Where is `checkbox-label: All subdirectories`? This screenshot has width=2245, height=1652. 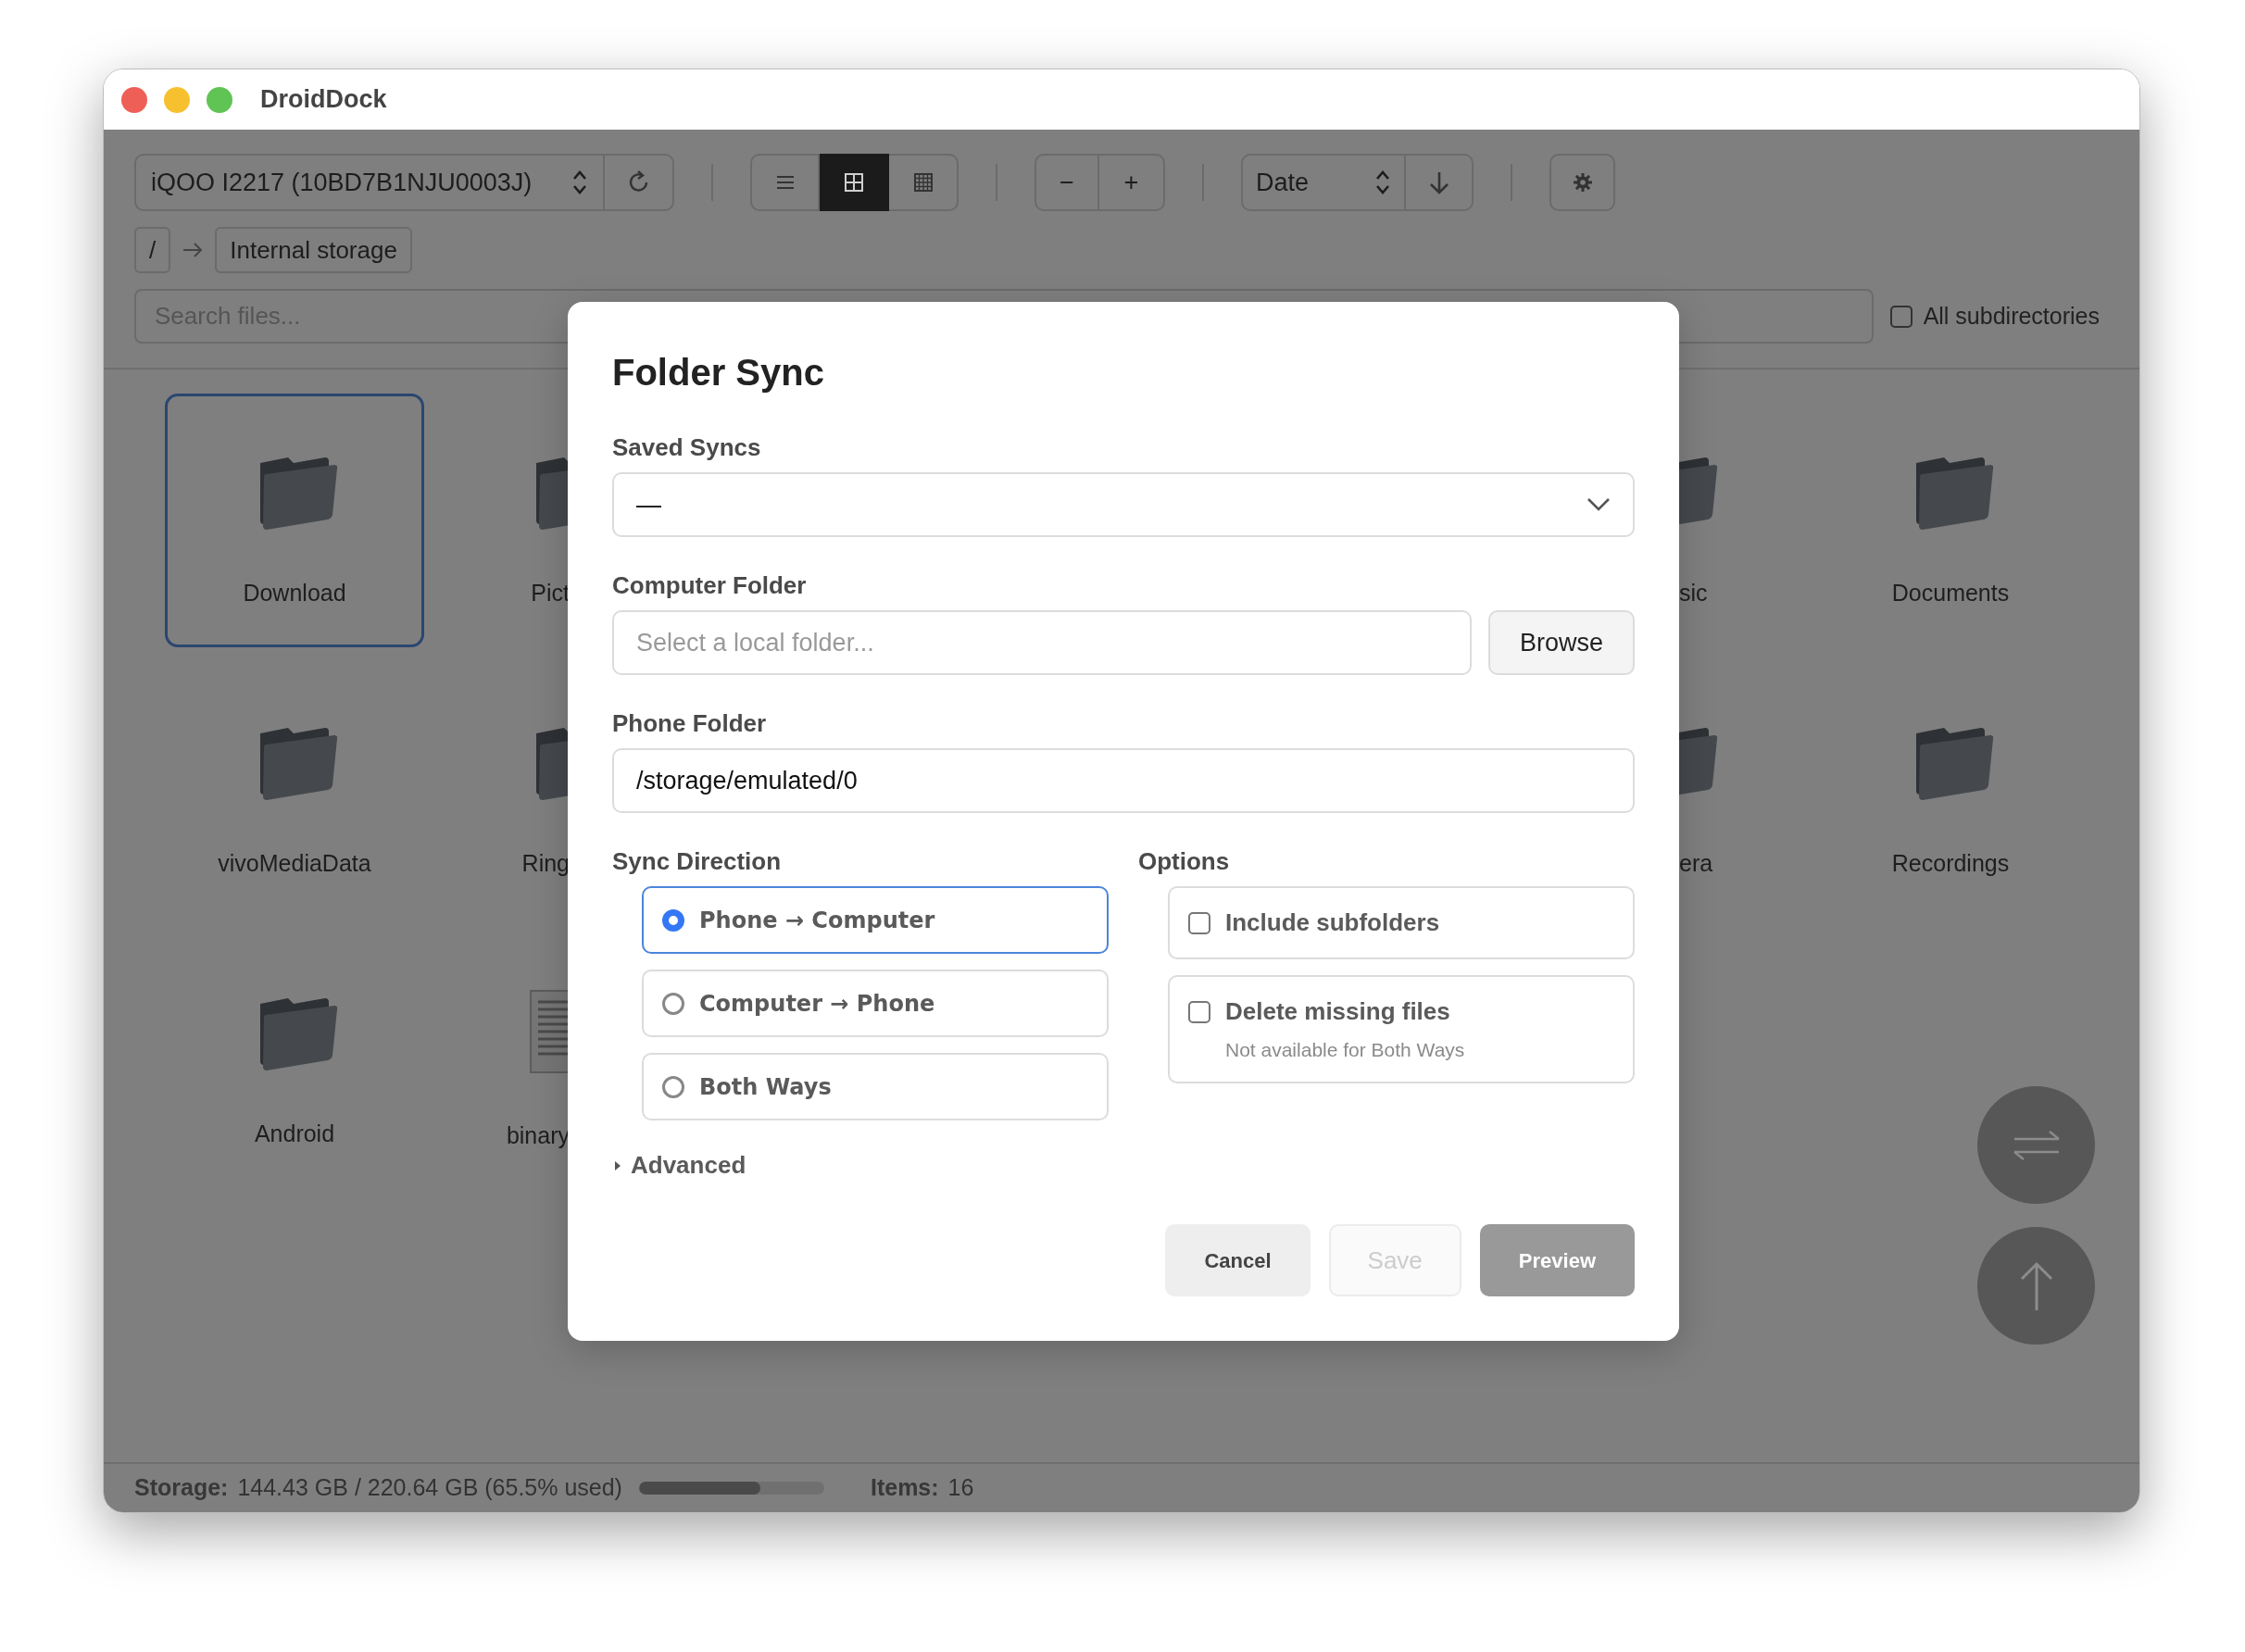
checkbox-label: All subdirectories is located at coordinates (2012, 316).